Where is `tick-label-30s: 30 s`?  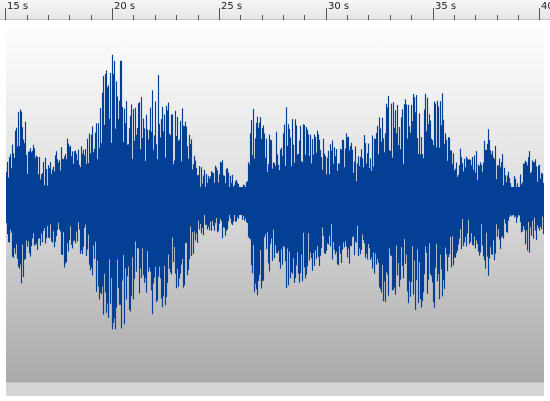 tick-label-30s: 30 s is located at coordinates (339, 6).